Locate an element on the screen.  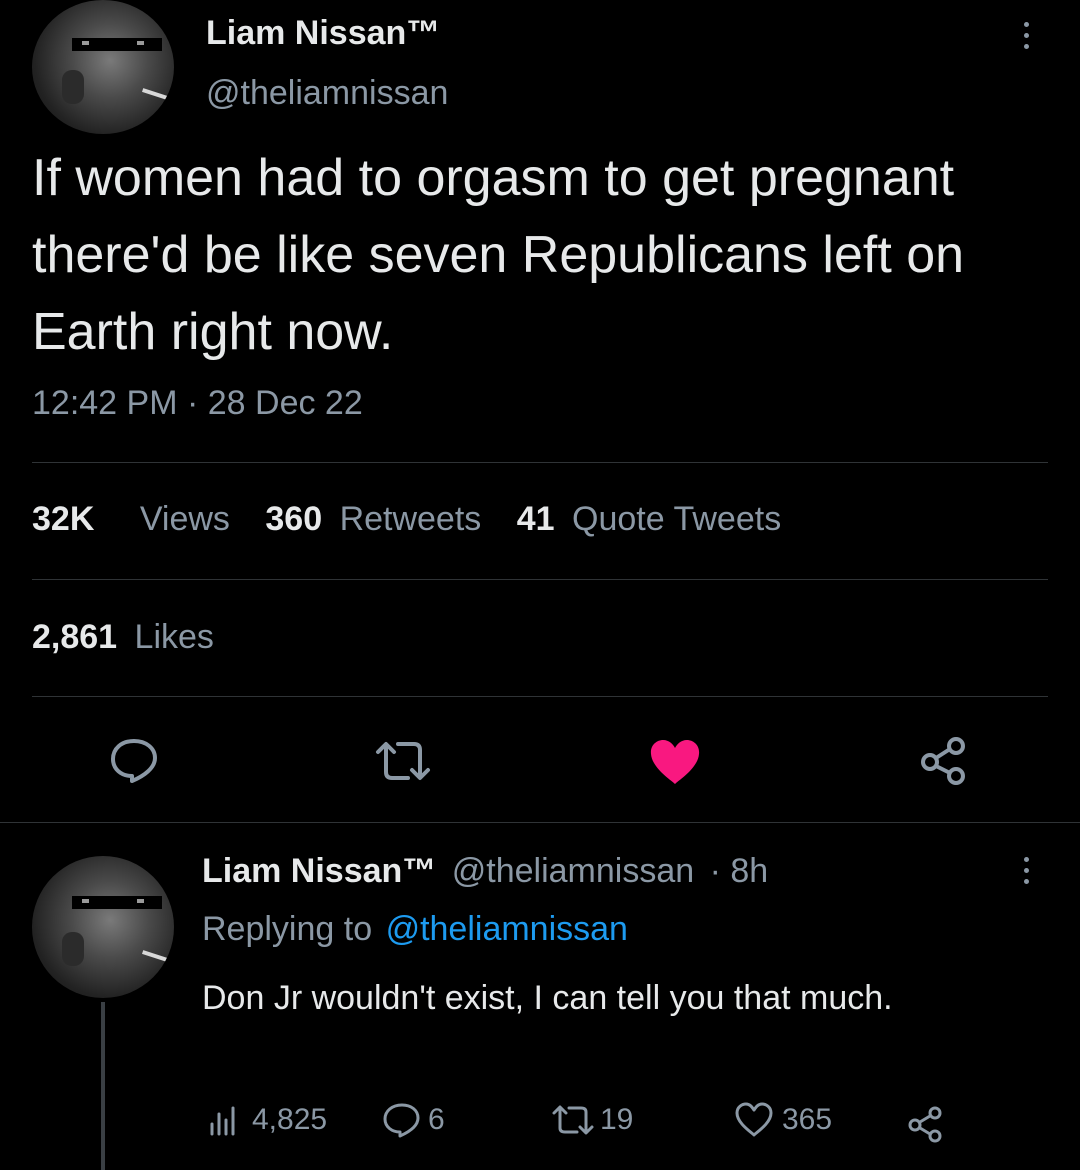
views-metric: 4,825 is located at coordinates (266, 1120).